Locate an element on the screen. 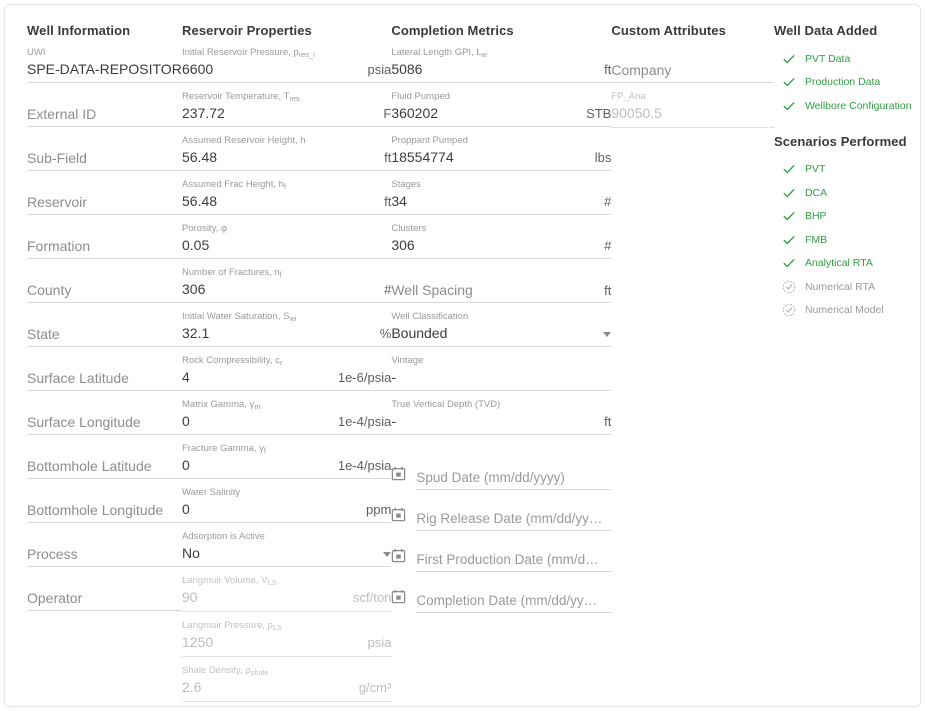  field-adsorption-is-active: Adsorption is Active No is located at coordinates (287, 550).